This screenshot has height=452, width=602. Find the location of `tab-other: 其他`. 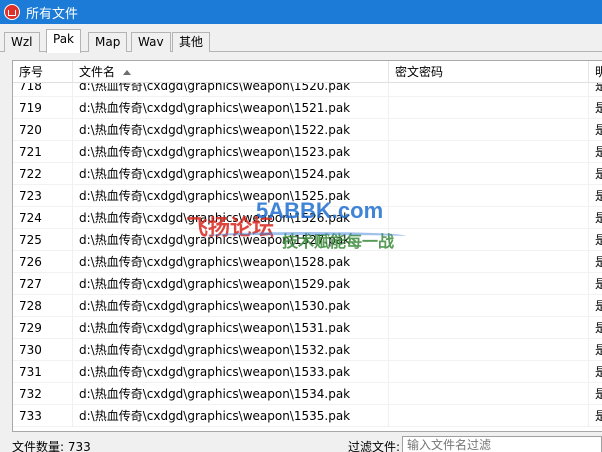

tab-other: 其他 is located at coordinates (191, 42).